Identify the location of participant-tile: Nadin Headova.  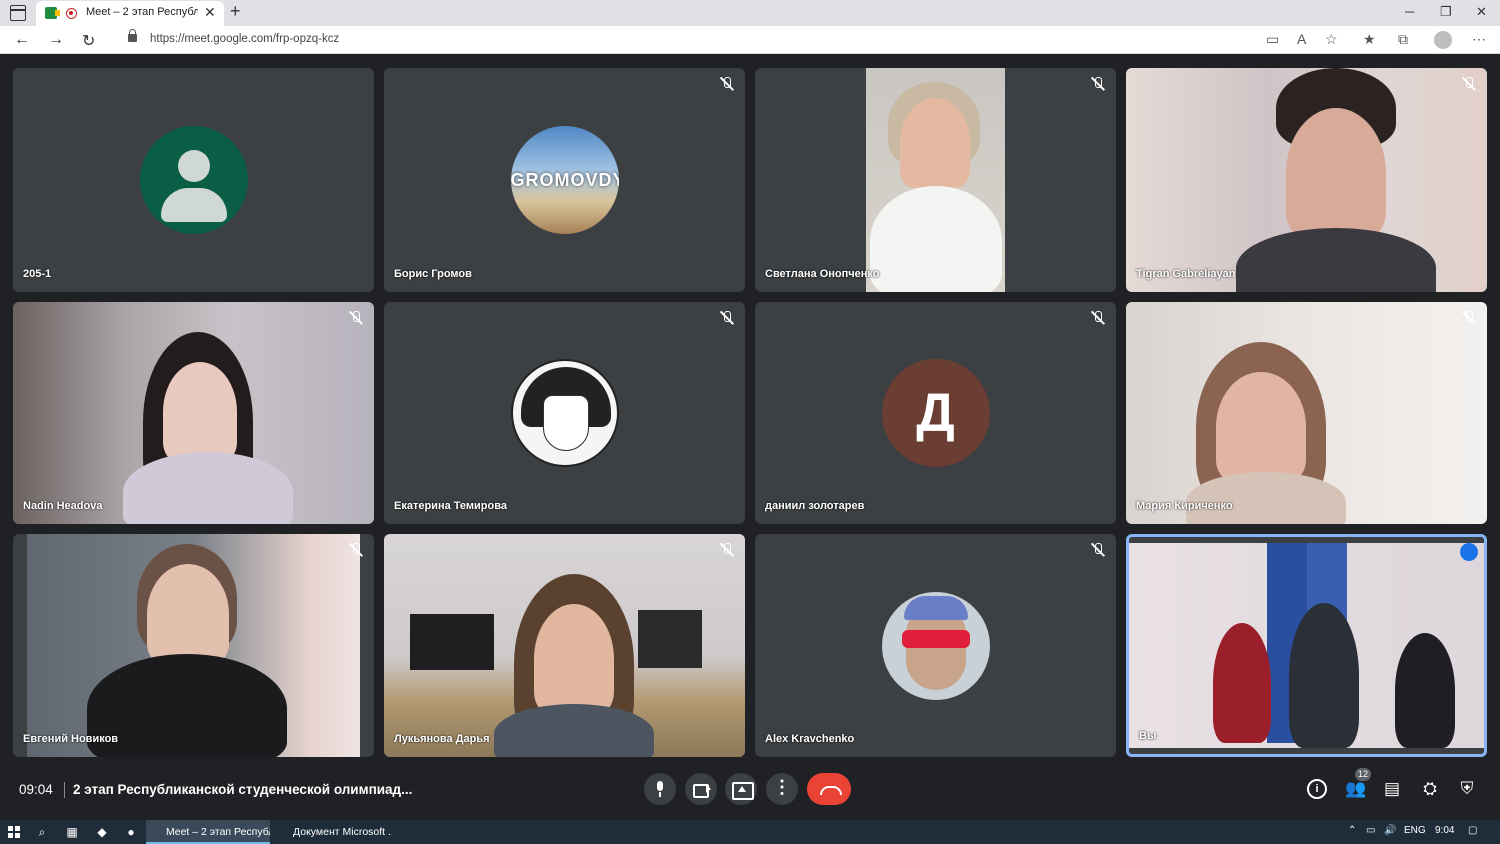
(193, 413).